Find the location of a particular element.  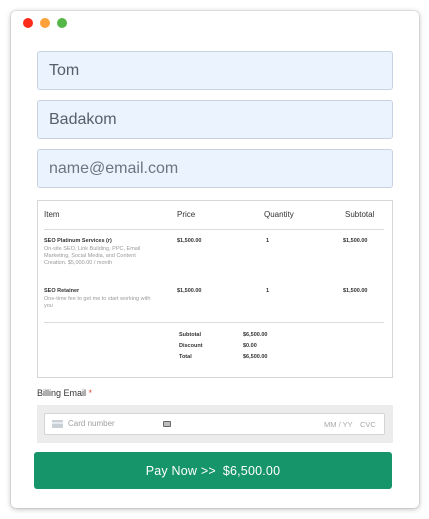

last-name-input is located at coordinates (215, 119).